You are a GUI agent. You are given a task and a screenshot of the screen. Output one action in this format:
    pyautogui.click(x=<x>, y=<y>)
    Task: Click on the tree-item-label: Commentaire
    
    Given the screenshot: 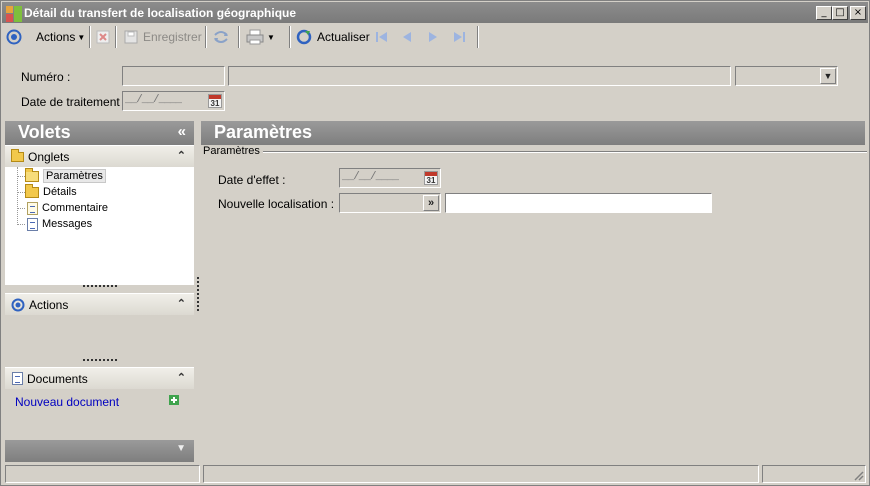 What is the action you would take?
    pyautogui.click(x=75, y=208)
    